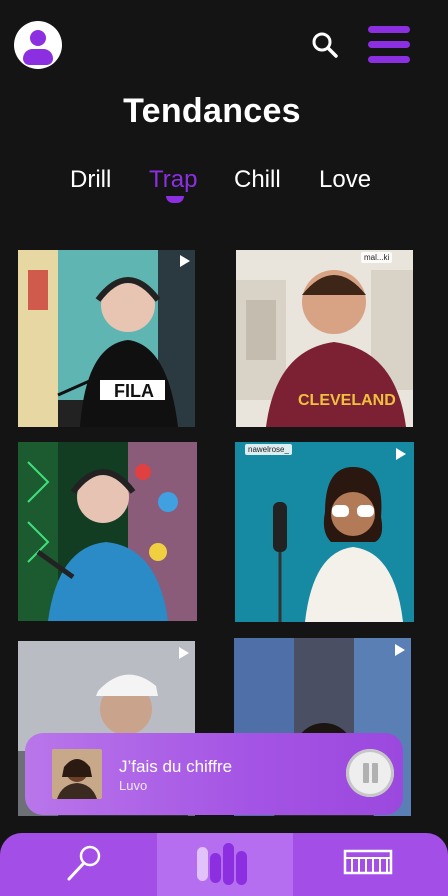  I want to click on tab-drill: Drill, so click(90, 180).